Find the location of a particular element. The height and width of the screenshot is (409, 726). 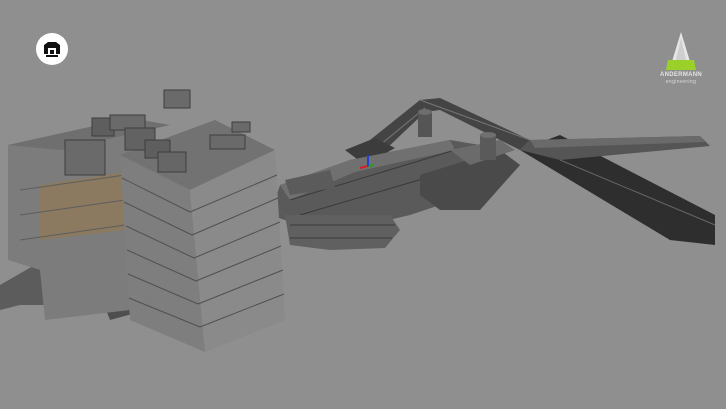

home-view-button is located at coordinates (52, 49).